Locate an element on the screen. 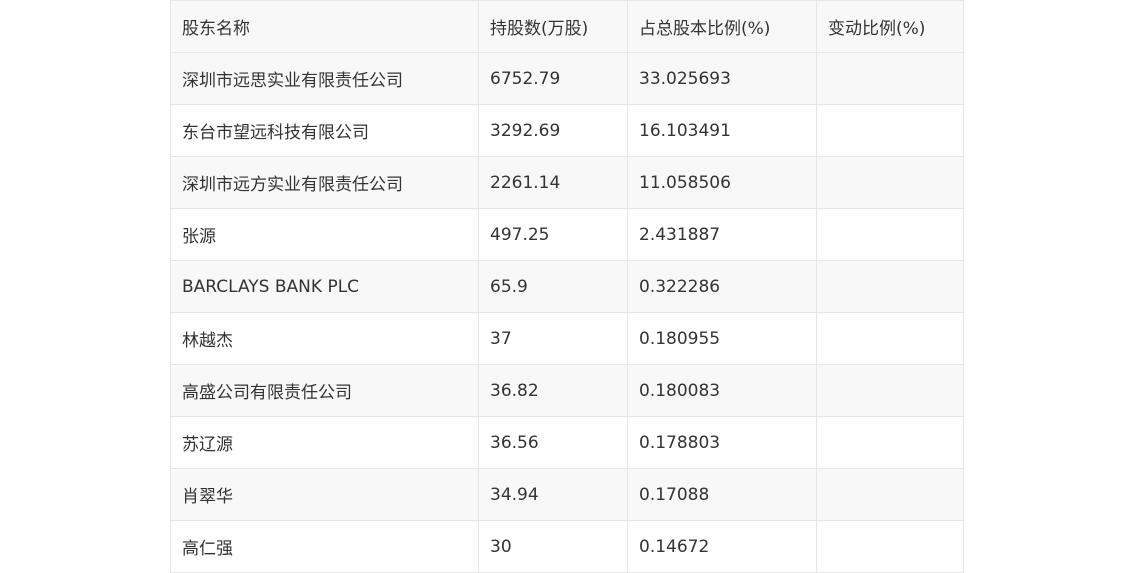 The image size is (1134, 573). table-row: 深圳市远方实业有限责任公司 2261.14 11.058506 is located at coordinates (567, 182).